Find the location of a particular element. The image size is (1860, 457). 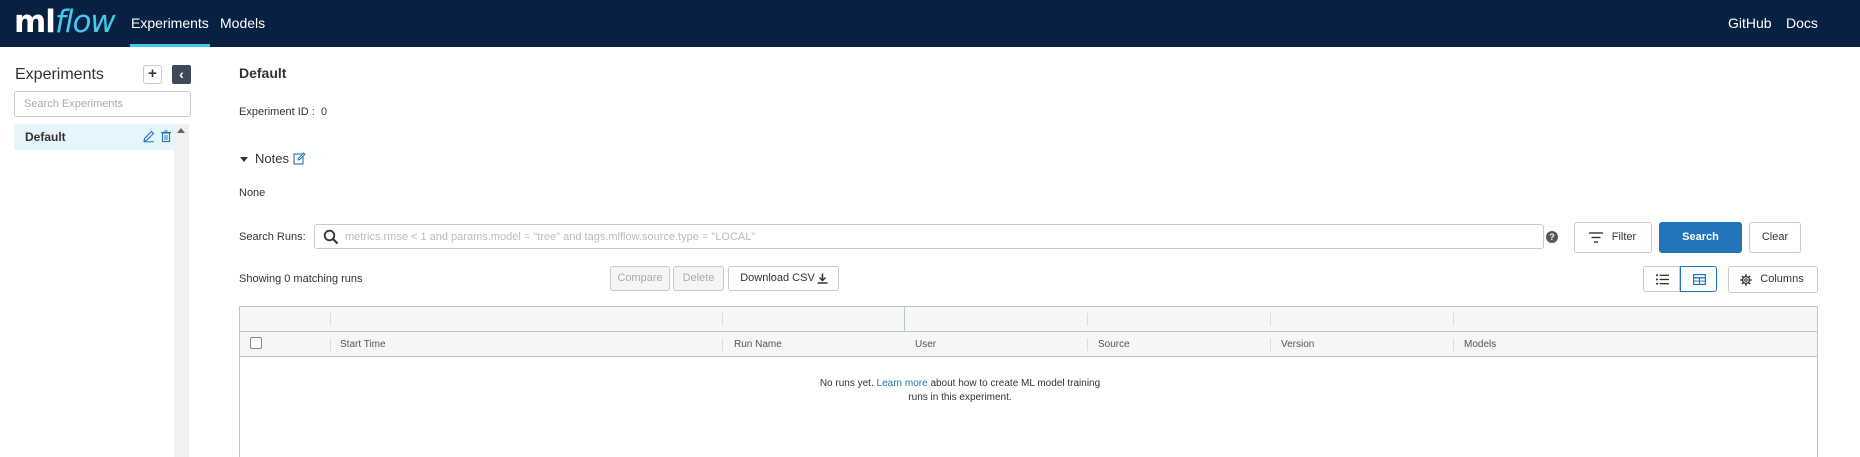

notes-value: None is located at coordinates (252, 193).